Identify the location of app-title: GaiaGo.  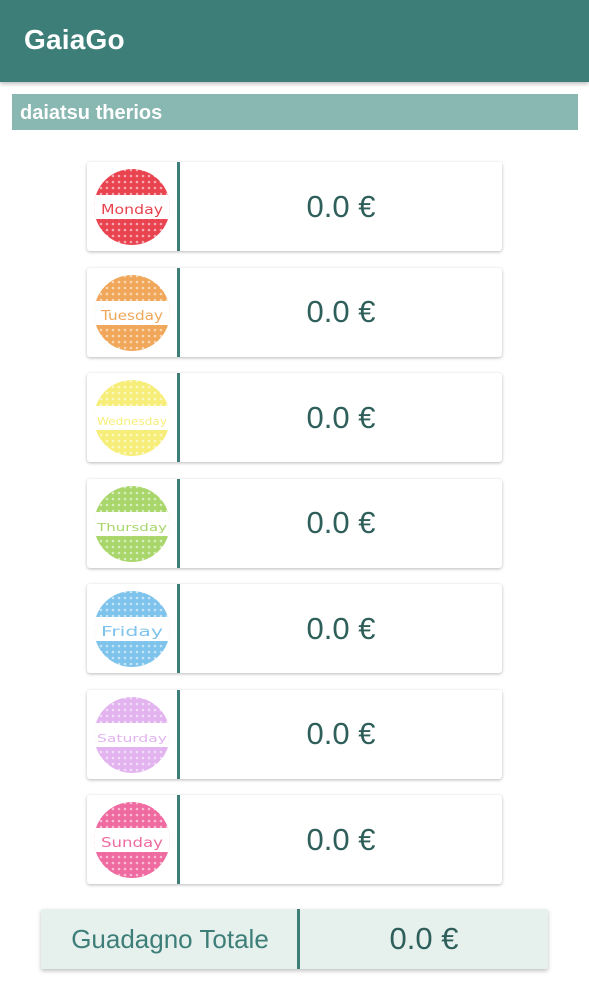
(74, 39).